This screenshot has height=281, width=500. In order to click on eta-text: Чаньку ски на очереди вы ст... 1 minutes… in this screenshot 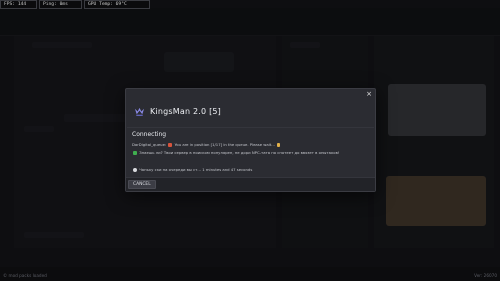, I will do `click(195, 169)`.